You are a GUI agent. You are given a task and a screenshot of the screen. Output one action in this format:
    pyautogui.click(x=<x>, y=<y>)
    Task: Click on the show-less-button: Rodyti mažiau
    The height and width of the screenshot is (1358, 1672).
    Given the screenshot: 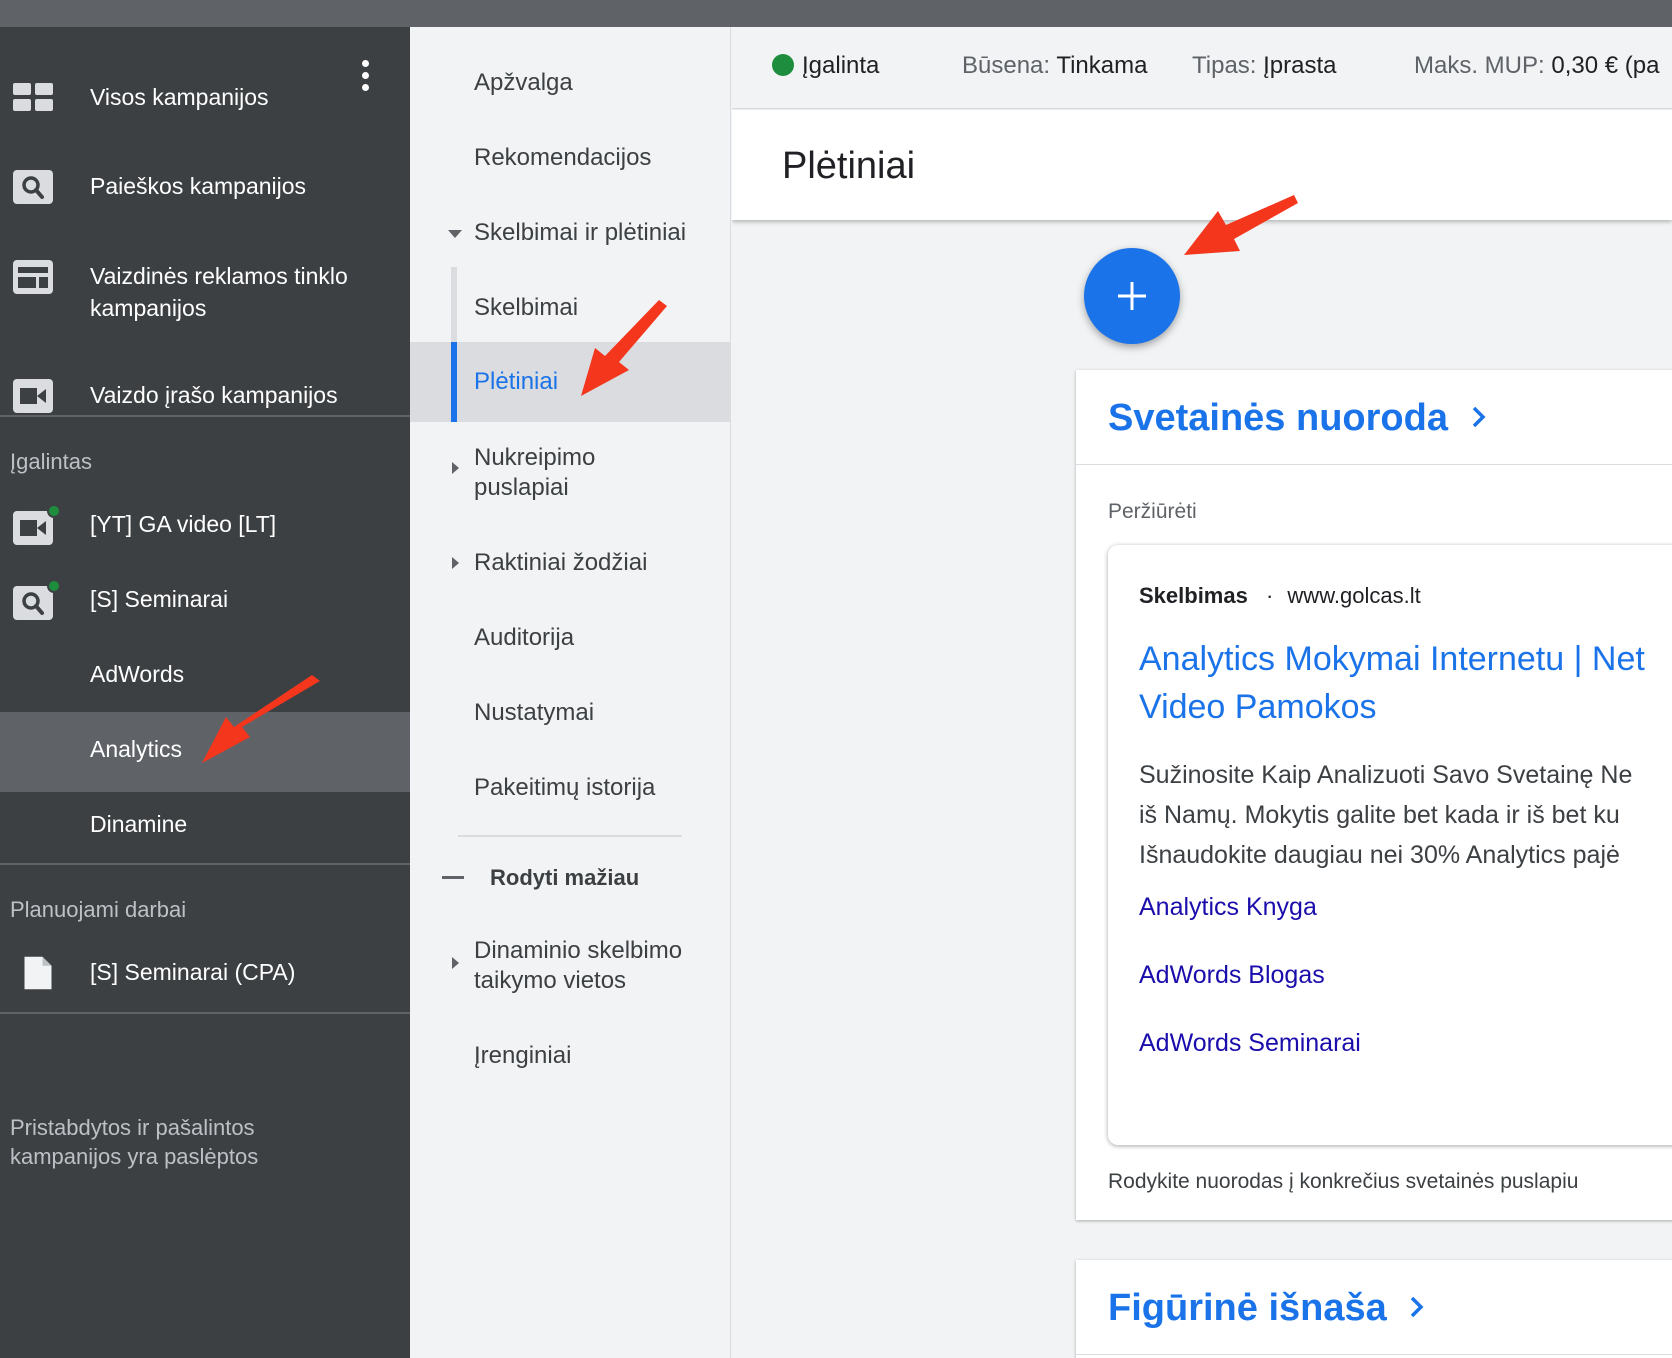 What is the action you would take?
    pyautogui.click(x=570, y=882)
    